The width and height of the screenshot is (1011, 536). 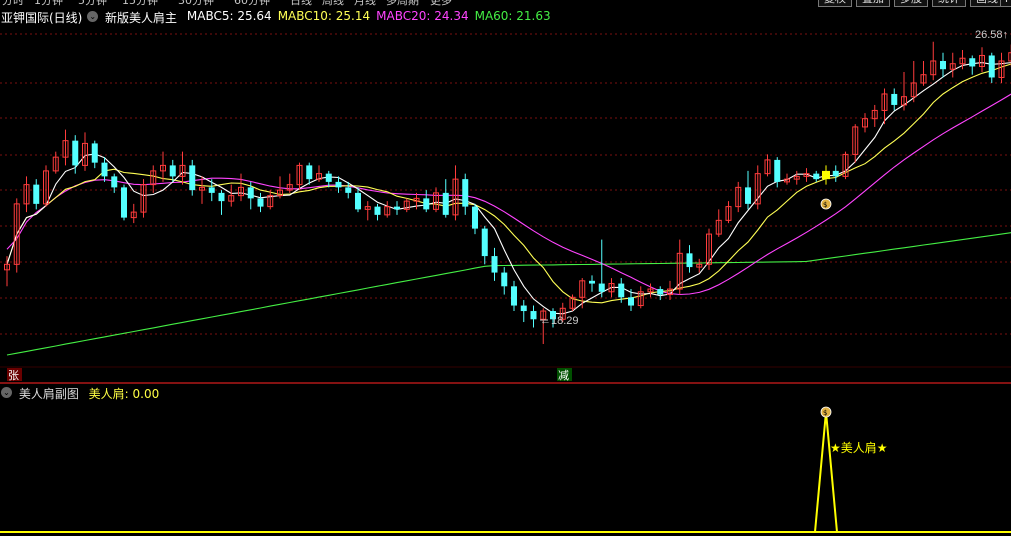 What do you see at coordinates (826, 472) in the screenshot?
I see `signal-spike` at bounding box center [826, 472].